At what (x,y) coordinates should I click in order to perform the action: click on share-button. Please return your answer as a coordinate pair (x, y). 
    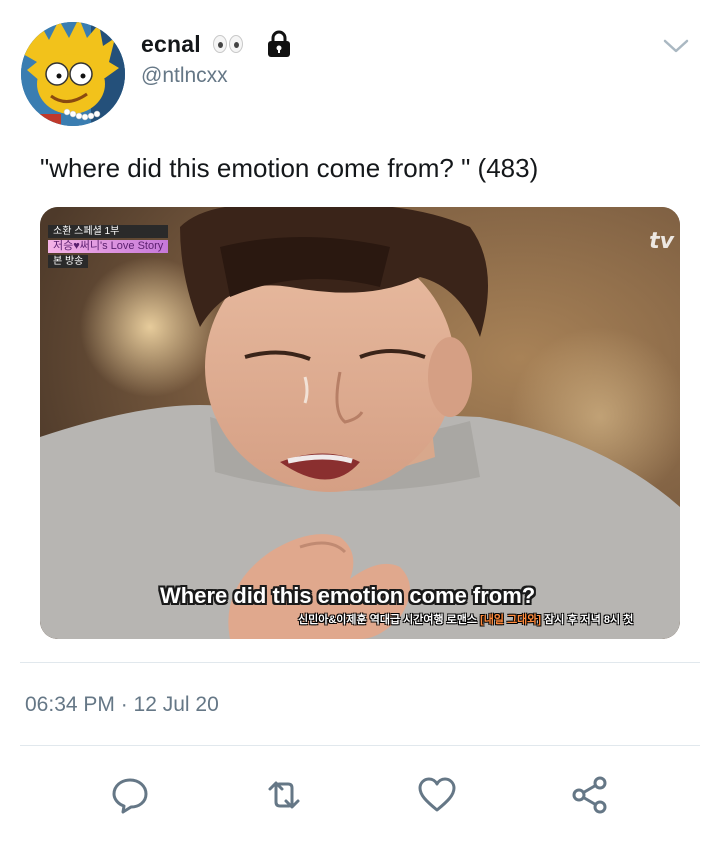
    Looking at the image, I should click on (590, 795).